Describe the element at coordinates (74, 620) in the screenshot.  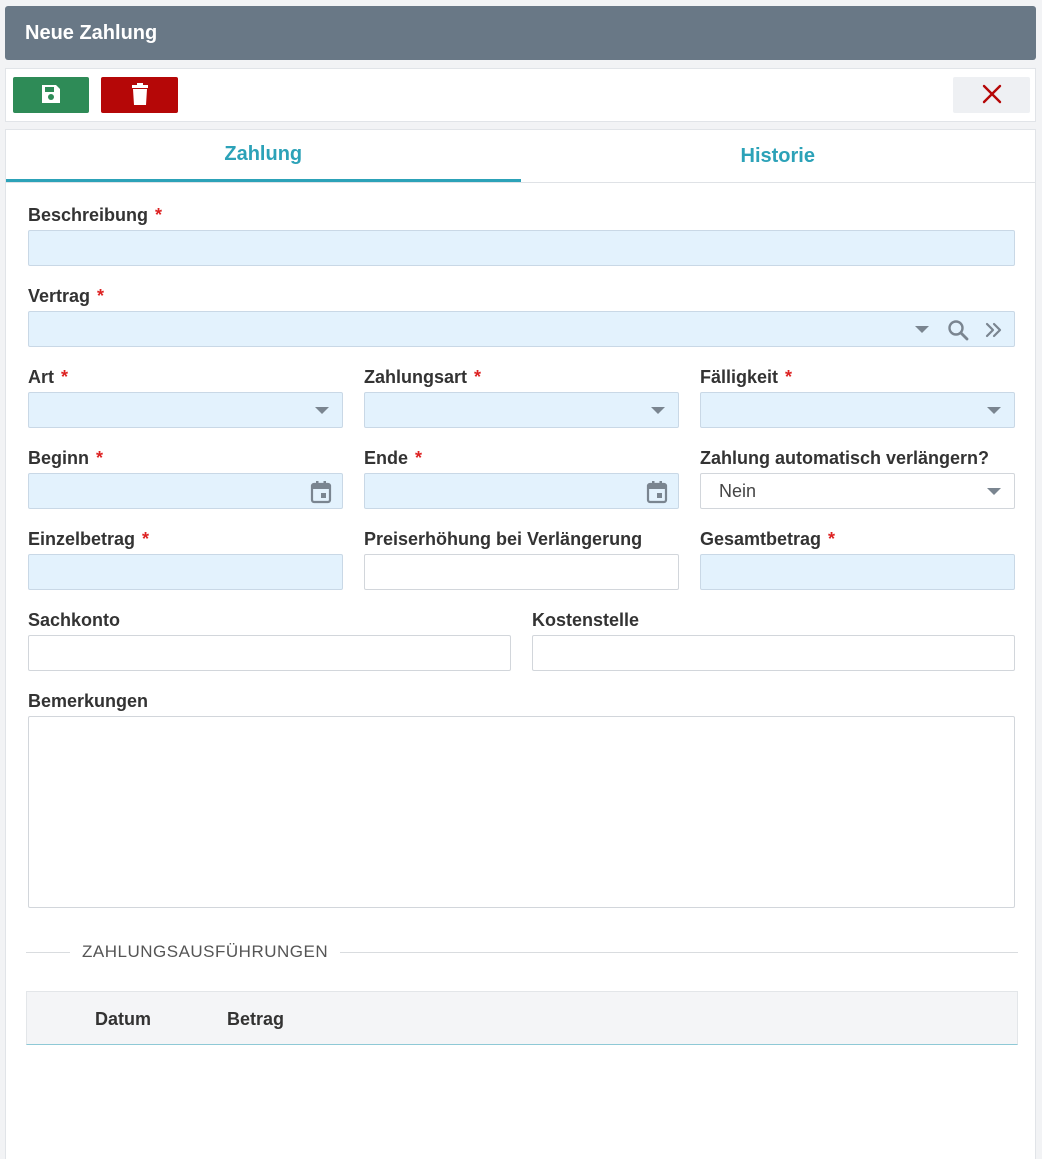
I see `sachkonto-label: Sachkonto` at that location.